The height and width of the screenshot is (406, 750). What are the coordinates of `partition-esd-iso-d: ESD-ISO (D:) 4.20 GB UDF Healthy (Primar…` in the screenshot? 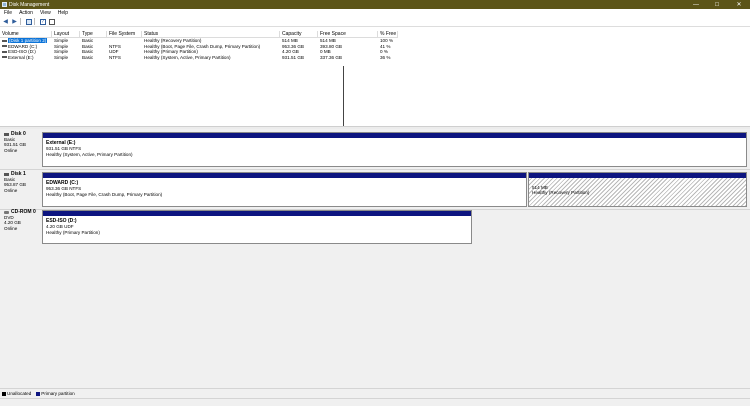 It's located at (257, 227).